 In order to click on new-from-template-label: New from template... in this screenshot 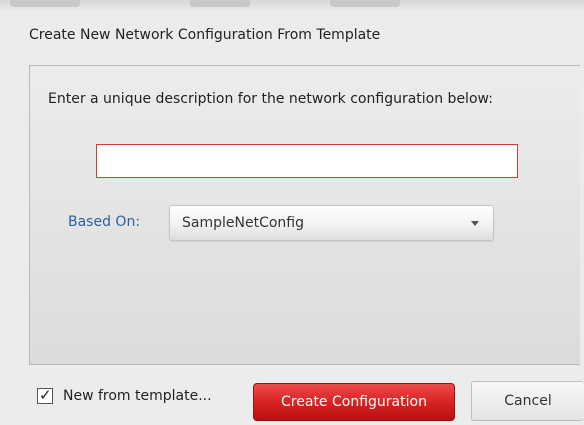, I will do `click(137, 396)`.